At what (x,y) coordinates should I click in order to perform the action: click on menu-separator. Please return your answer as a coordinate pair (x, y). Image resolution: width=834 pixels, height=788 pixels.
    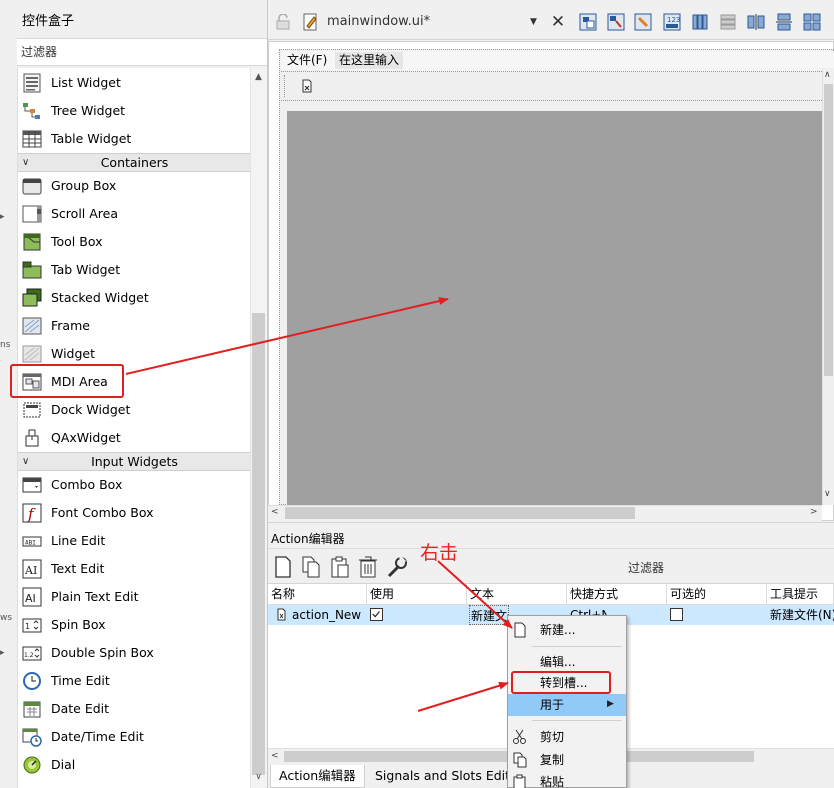
    Looking at the image, I should click on (577, 646).